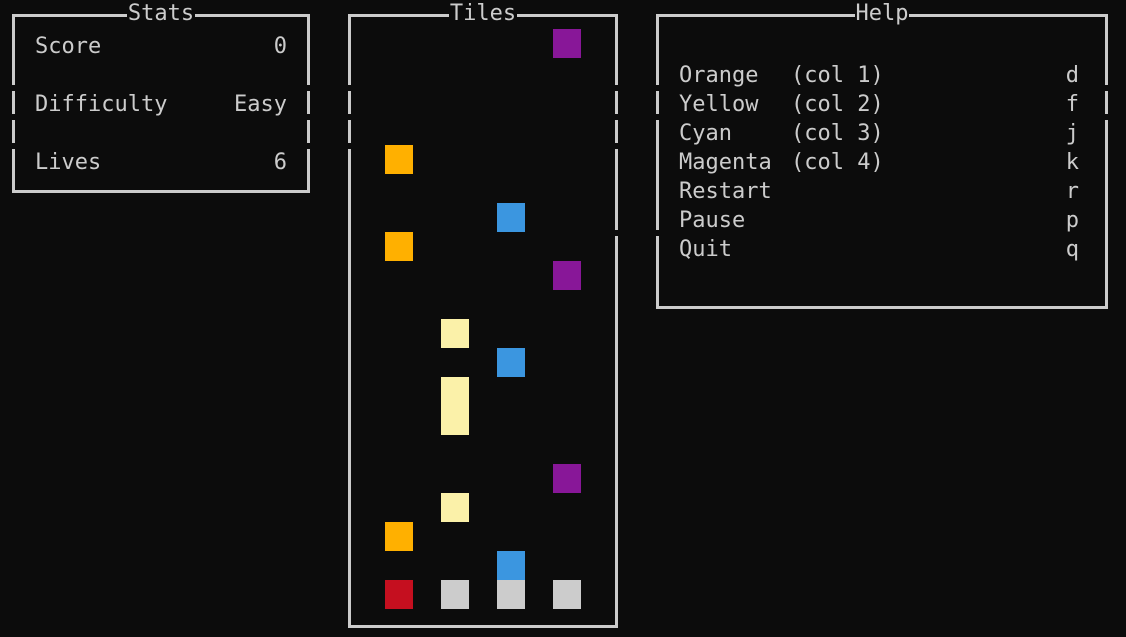 The height and width of the screenshot is (637, 1126). What do you see at coordinates (280, 162) in the screenshot?
I see `lives-value: 6` at bounding box center [280, 162].